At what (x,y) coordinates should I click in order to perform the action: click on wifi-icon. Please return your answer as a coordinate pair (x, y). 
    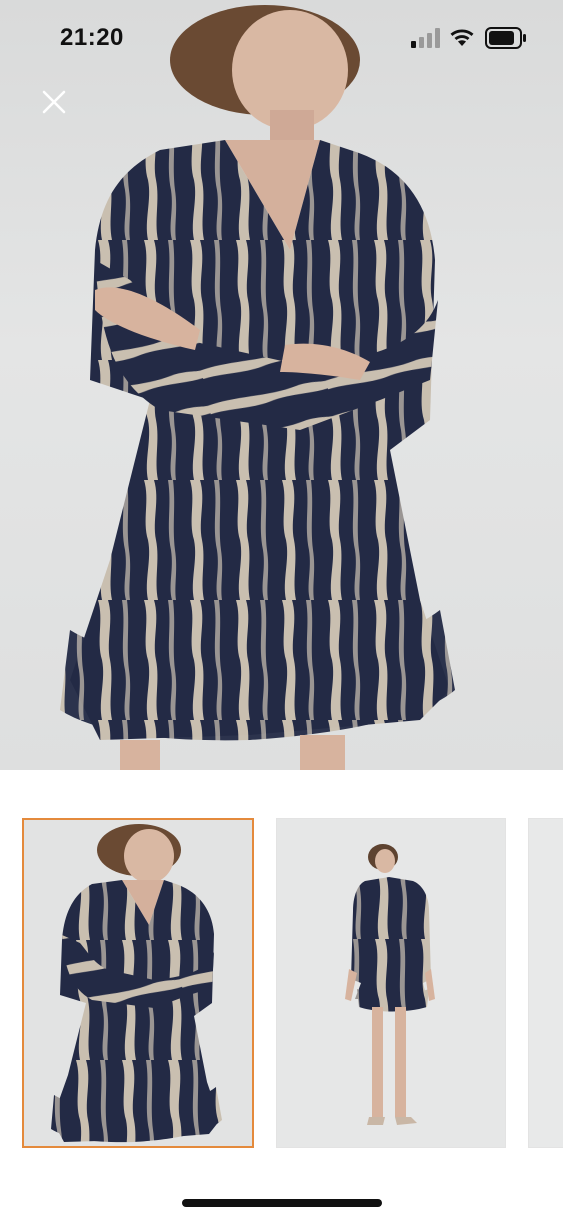
    Looking at the image, I should click on (462, 37).